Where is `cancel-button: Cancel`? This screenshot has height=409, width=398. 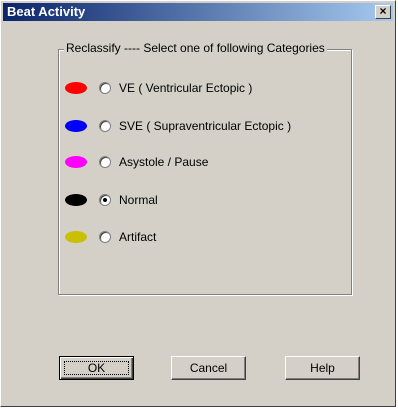
cancel-button: Cancel is located at coordinates (208, 368).